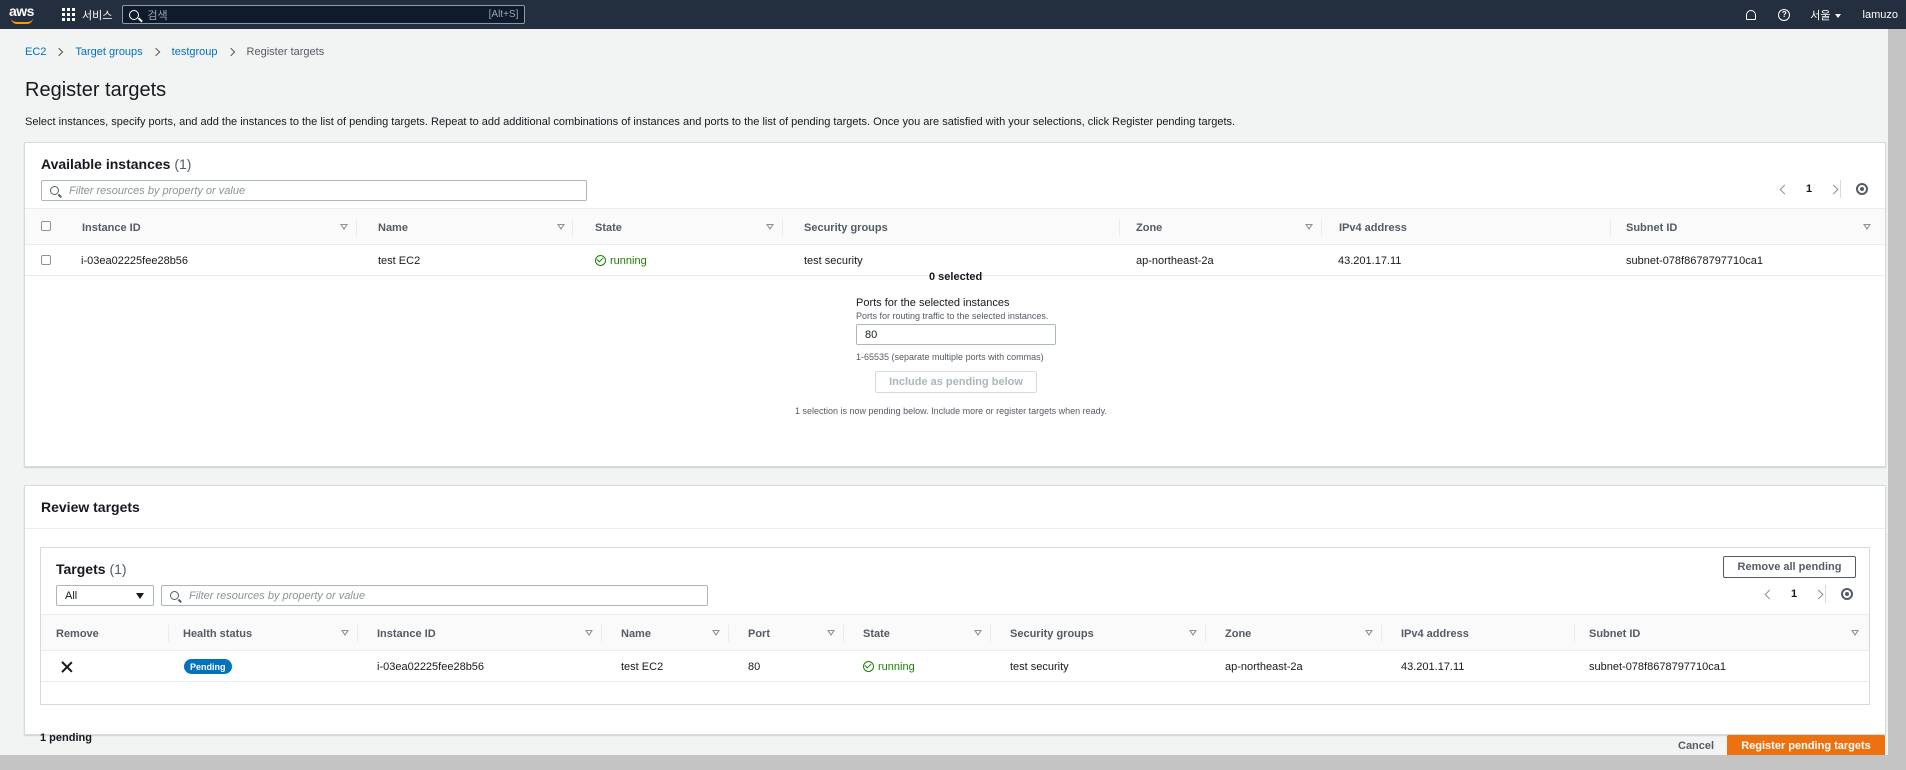  Describe the element at coordinates (621, 260) in the screenshot. I see `cell-state: running` at that location.